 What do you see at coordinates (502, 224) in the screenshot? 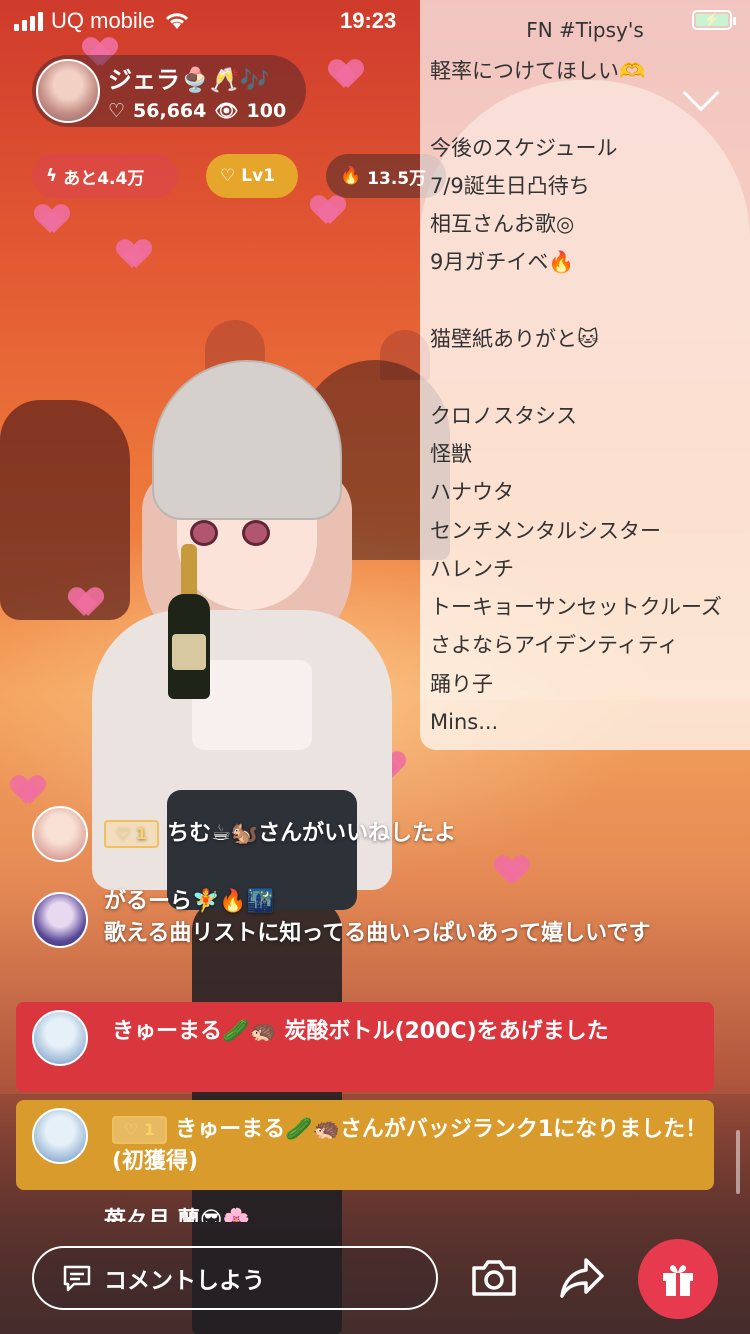
I see `panel-line: 相互さんお歌◎` at bounding box center [502, 224].